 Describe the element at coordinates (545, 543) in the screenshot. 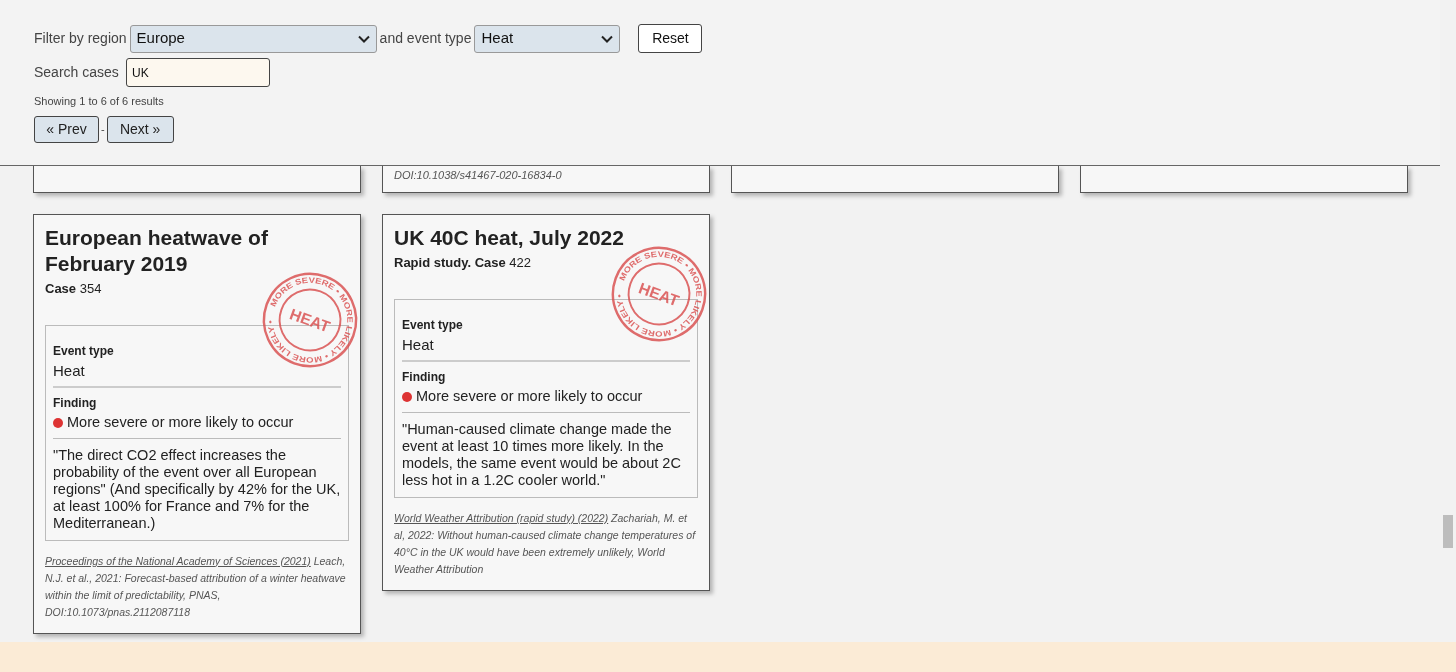

I see `source-citation: World Weather Attribution (rapid study) (2022) Zachariah, M. et al, 2022: Without human-caused climate change temperatures of 40°C in the UK would have been extremely unlikely, World Weather Attribution` at that location.